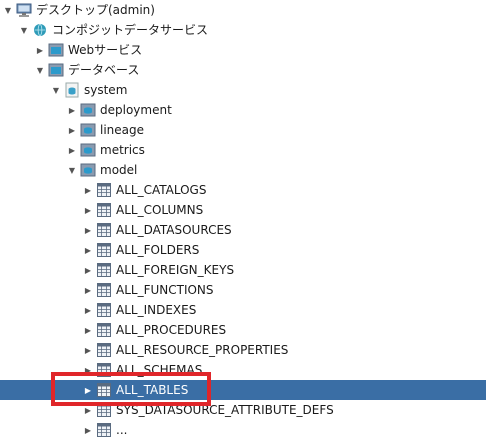 The width and height of the screenshot is (486, 441). Describe the element at coordinates (130, 30) in the screenshot. I see `tree-node-label: コンポジットデータサービス` at that location.